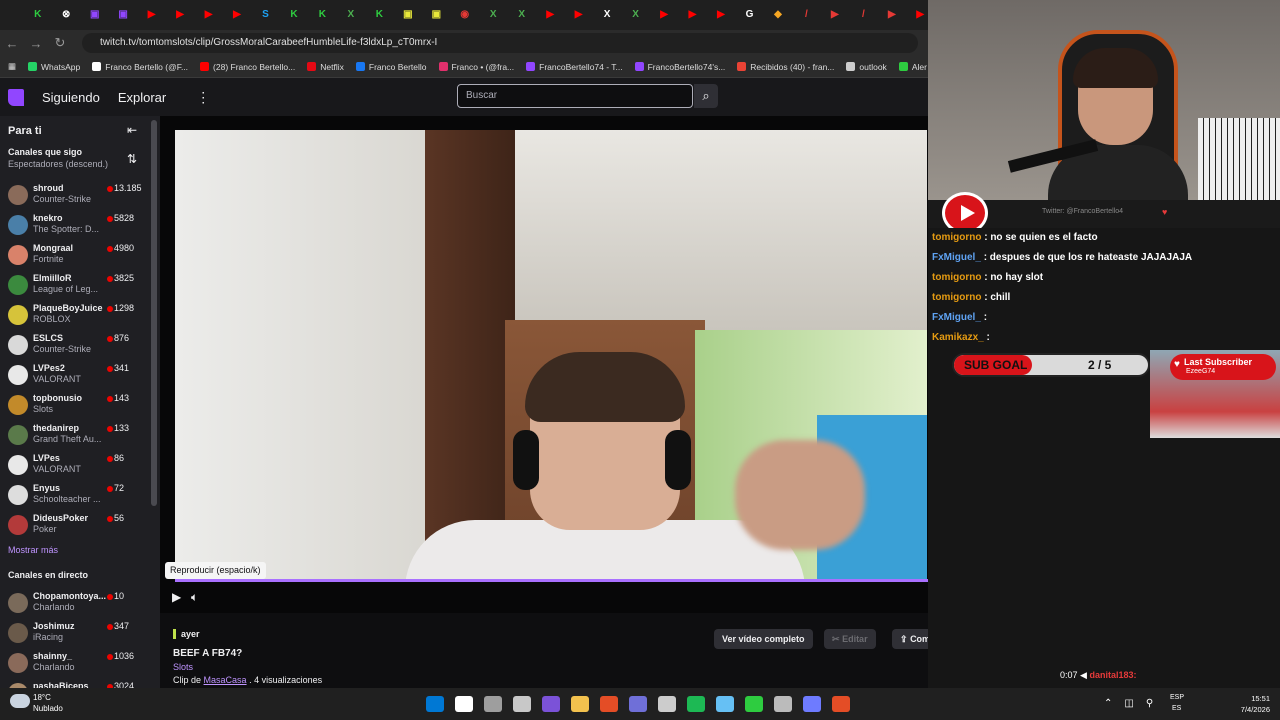  What do you see at coordinates (54, 67) in the screenshot?
I see `bookmark-item: WhatsApp` at bounding box center [54, 67].